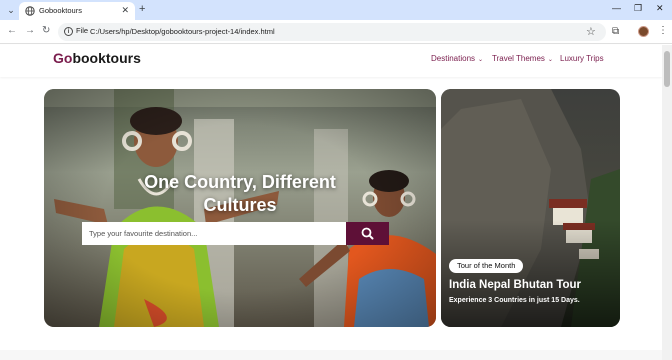  Describe the element at coordinates (663, 30) in the screenshot. I see `menu-kebab-icon: ⋮` at that location.